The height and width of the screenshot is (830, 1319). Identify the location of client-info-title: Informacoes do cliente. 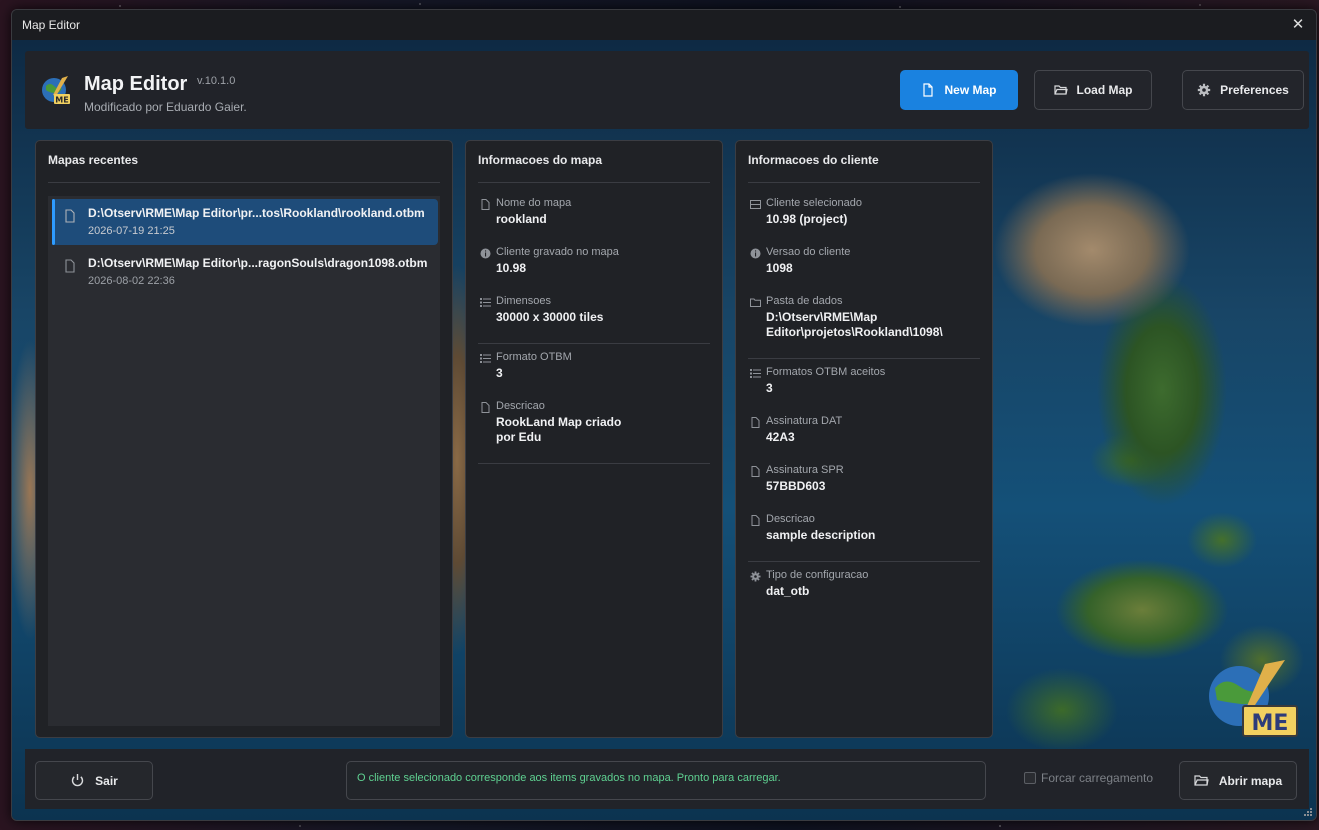
(813, 160).